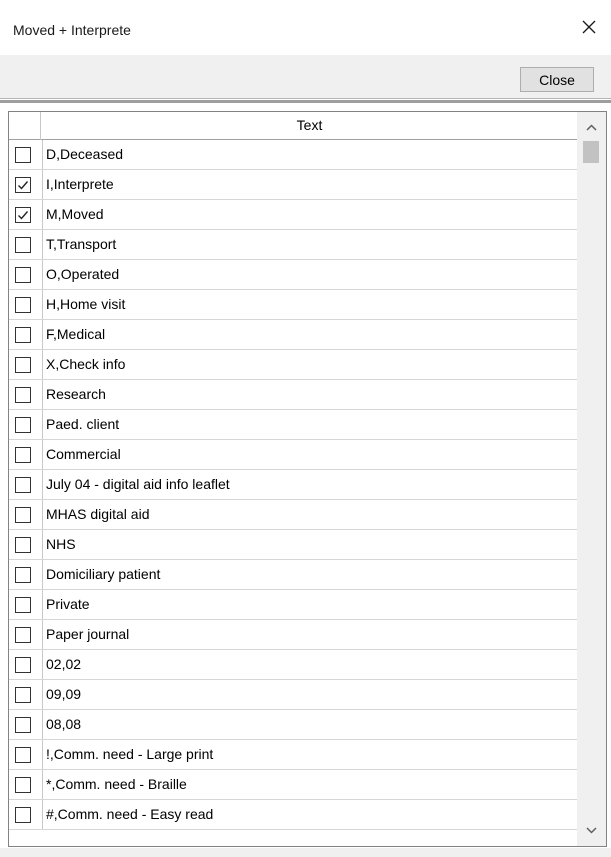 This screenshot has height=857, width=611. I want to click on table-row: M,Moved, so click(293, 215).